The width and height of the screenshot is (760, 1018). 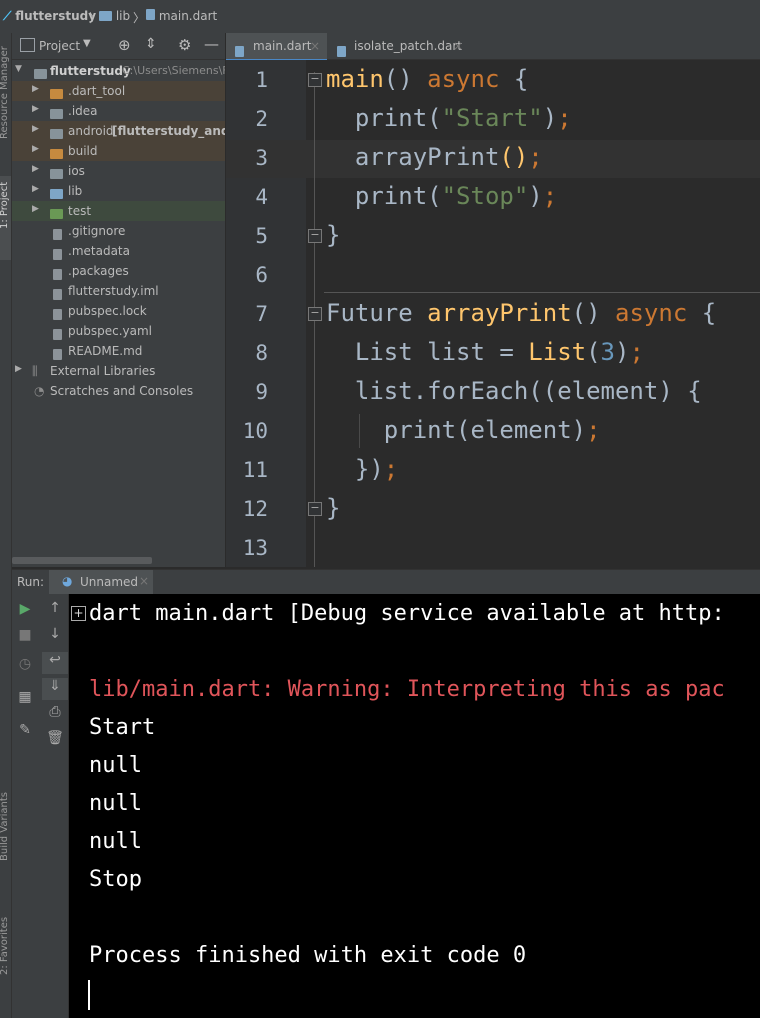 I want to click on line-number: 3, so click(x=261, y=158).